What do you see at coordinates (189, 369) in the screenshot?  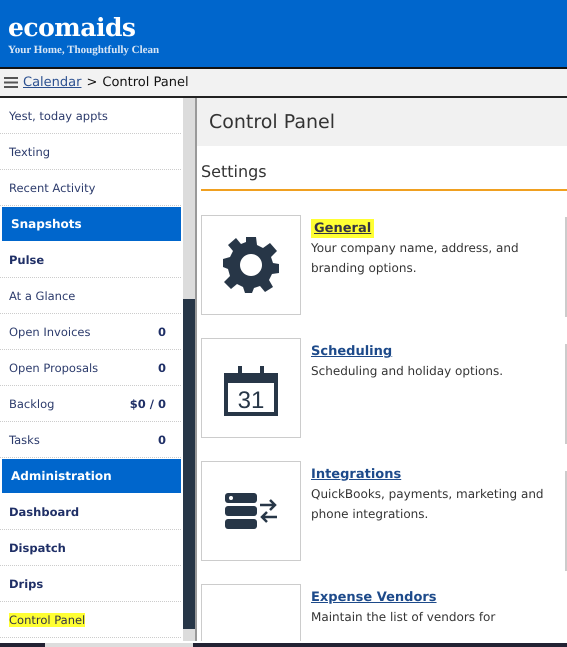 I see `scrollbar` at bounding box center [189, 369].